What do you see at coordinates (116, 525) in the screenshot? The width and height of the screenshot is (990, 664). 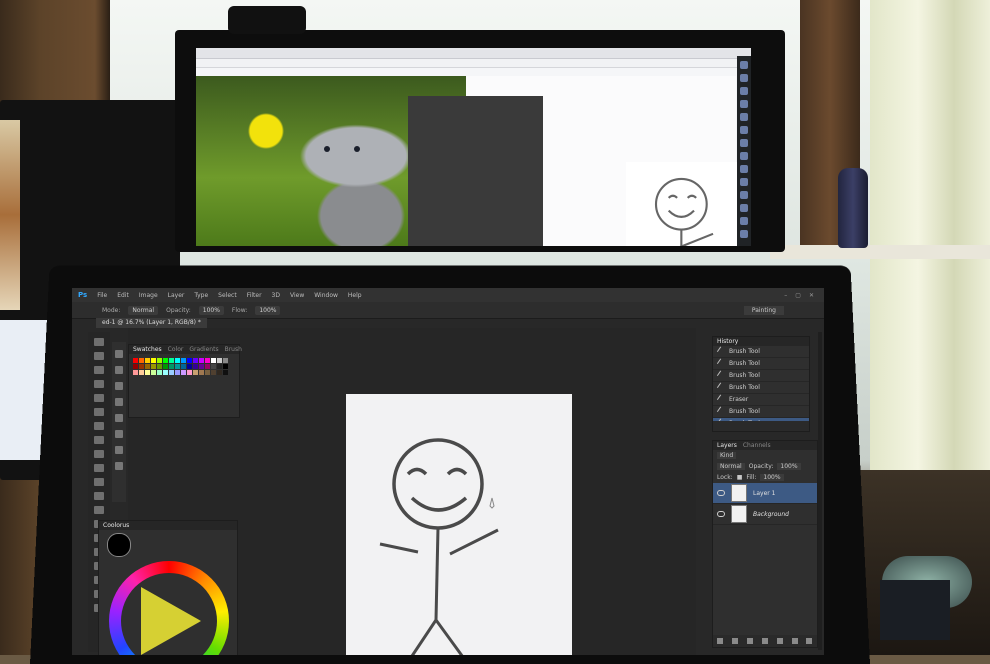 I see `coolorus-title: Coolorus` at bounding box center [116, 525].